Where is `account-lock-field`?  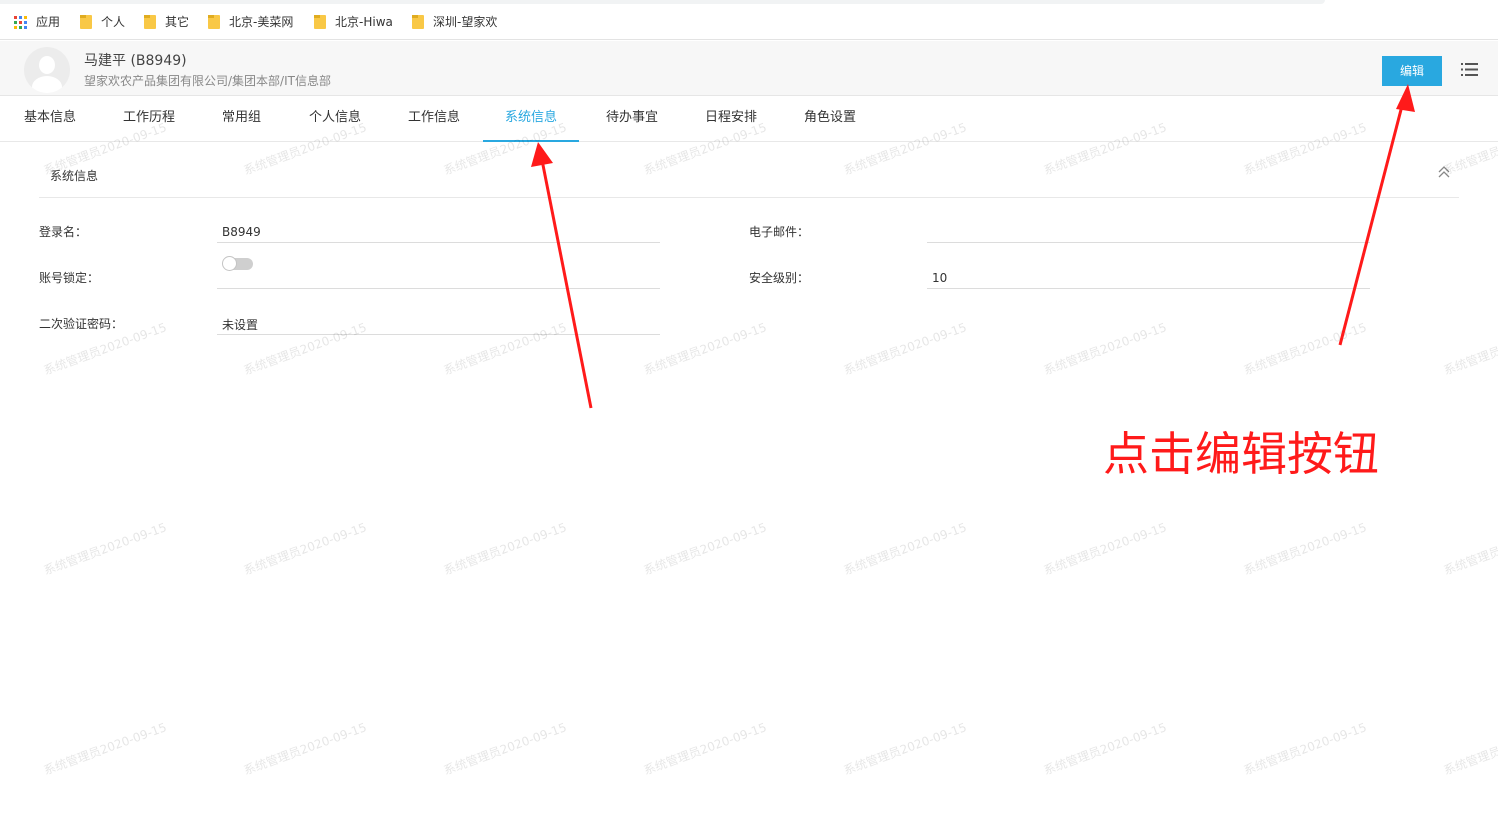 account-lock-field is located at coordinates (438, 272).